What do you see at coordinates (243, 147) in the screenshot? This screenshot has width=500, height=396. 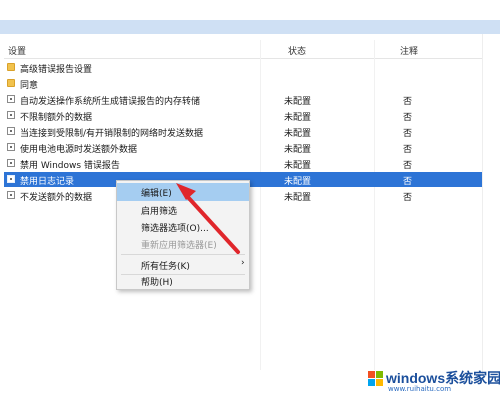 I see `table-row: 使用电池电源时发送额外数据 未配置 否` at bounding box center [243, 147].